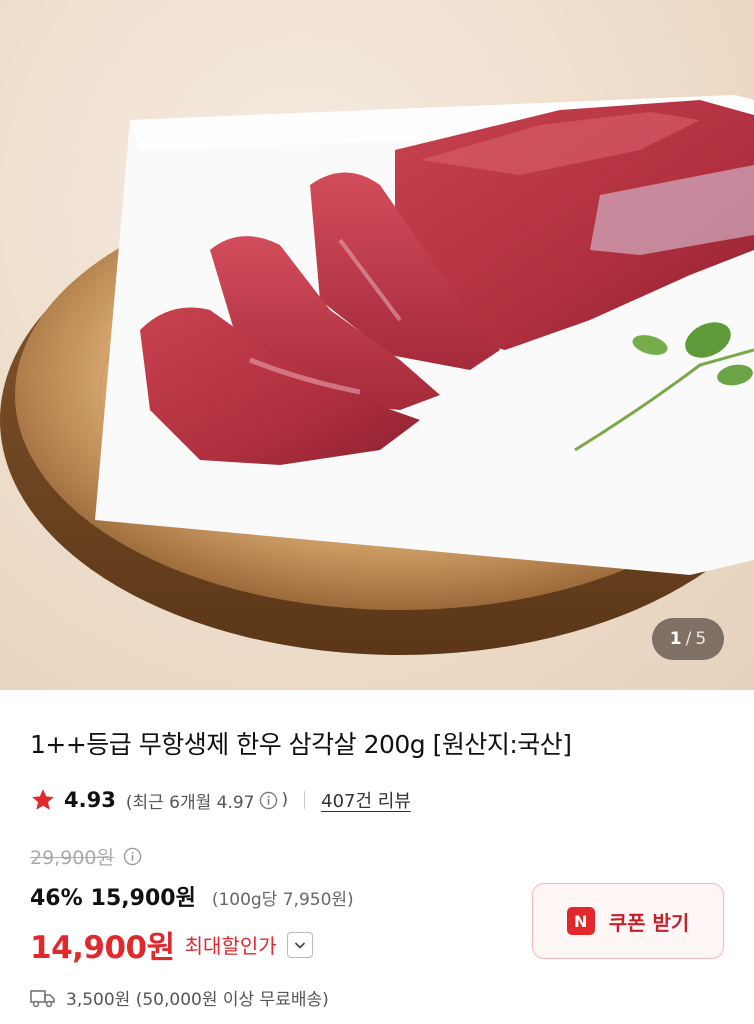 The image size is (754, 1024). I want to click on original-price: 29,900원, so click(72, 858).